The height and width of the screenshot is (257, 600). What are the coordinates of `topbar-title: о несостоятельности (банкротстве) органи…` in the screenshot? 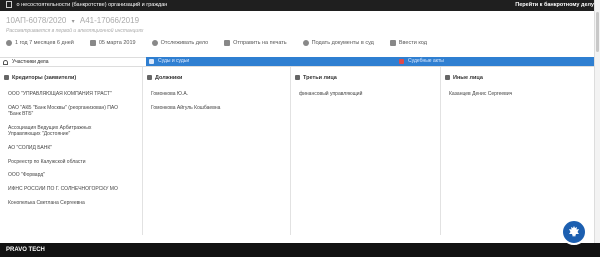 It's located at (92, 5).